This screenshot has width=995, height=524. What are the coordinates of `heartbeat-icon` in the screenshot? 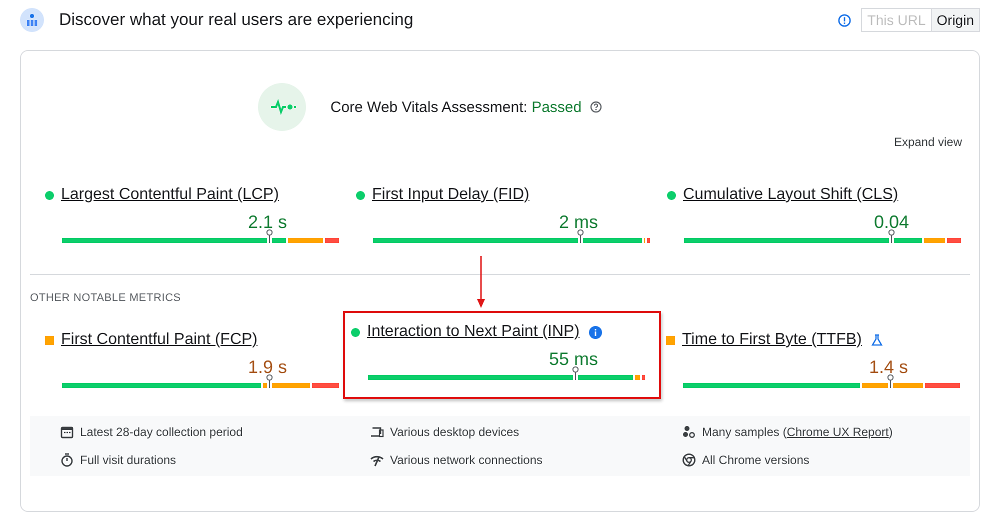 It's located at (282, 107).